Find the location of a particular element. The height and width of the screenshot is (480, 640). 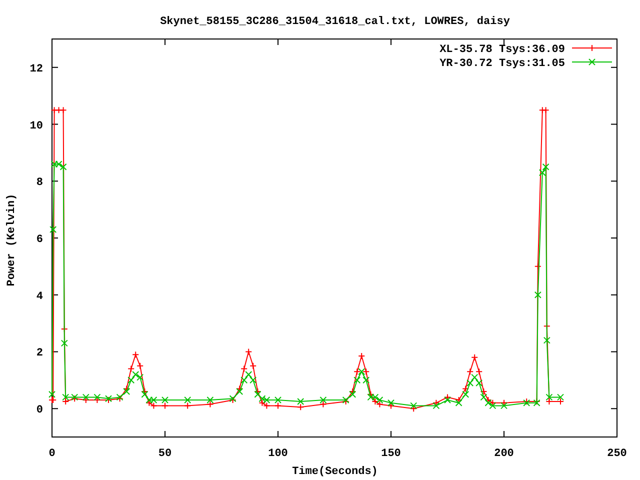

y-axis-title: Power (Kelvin) is located at coordinates (12, 240).